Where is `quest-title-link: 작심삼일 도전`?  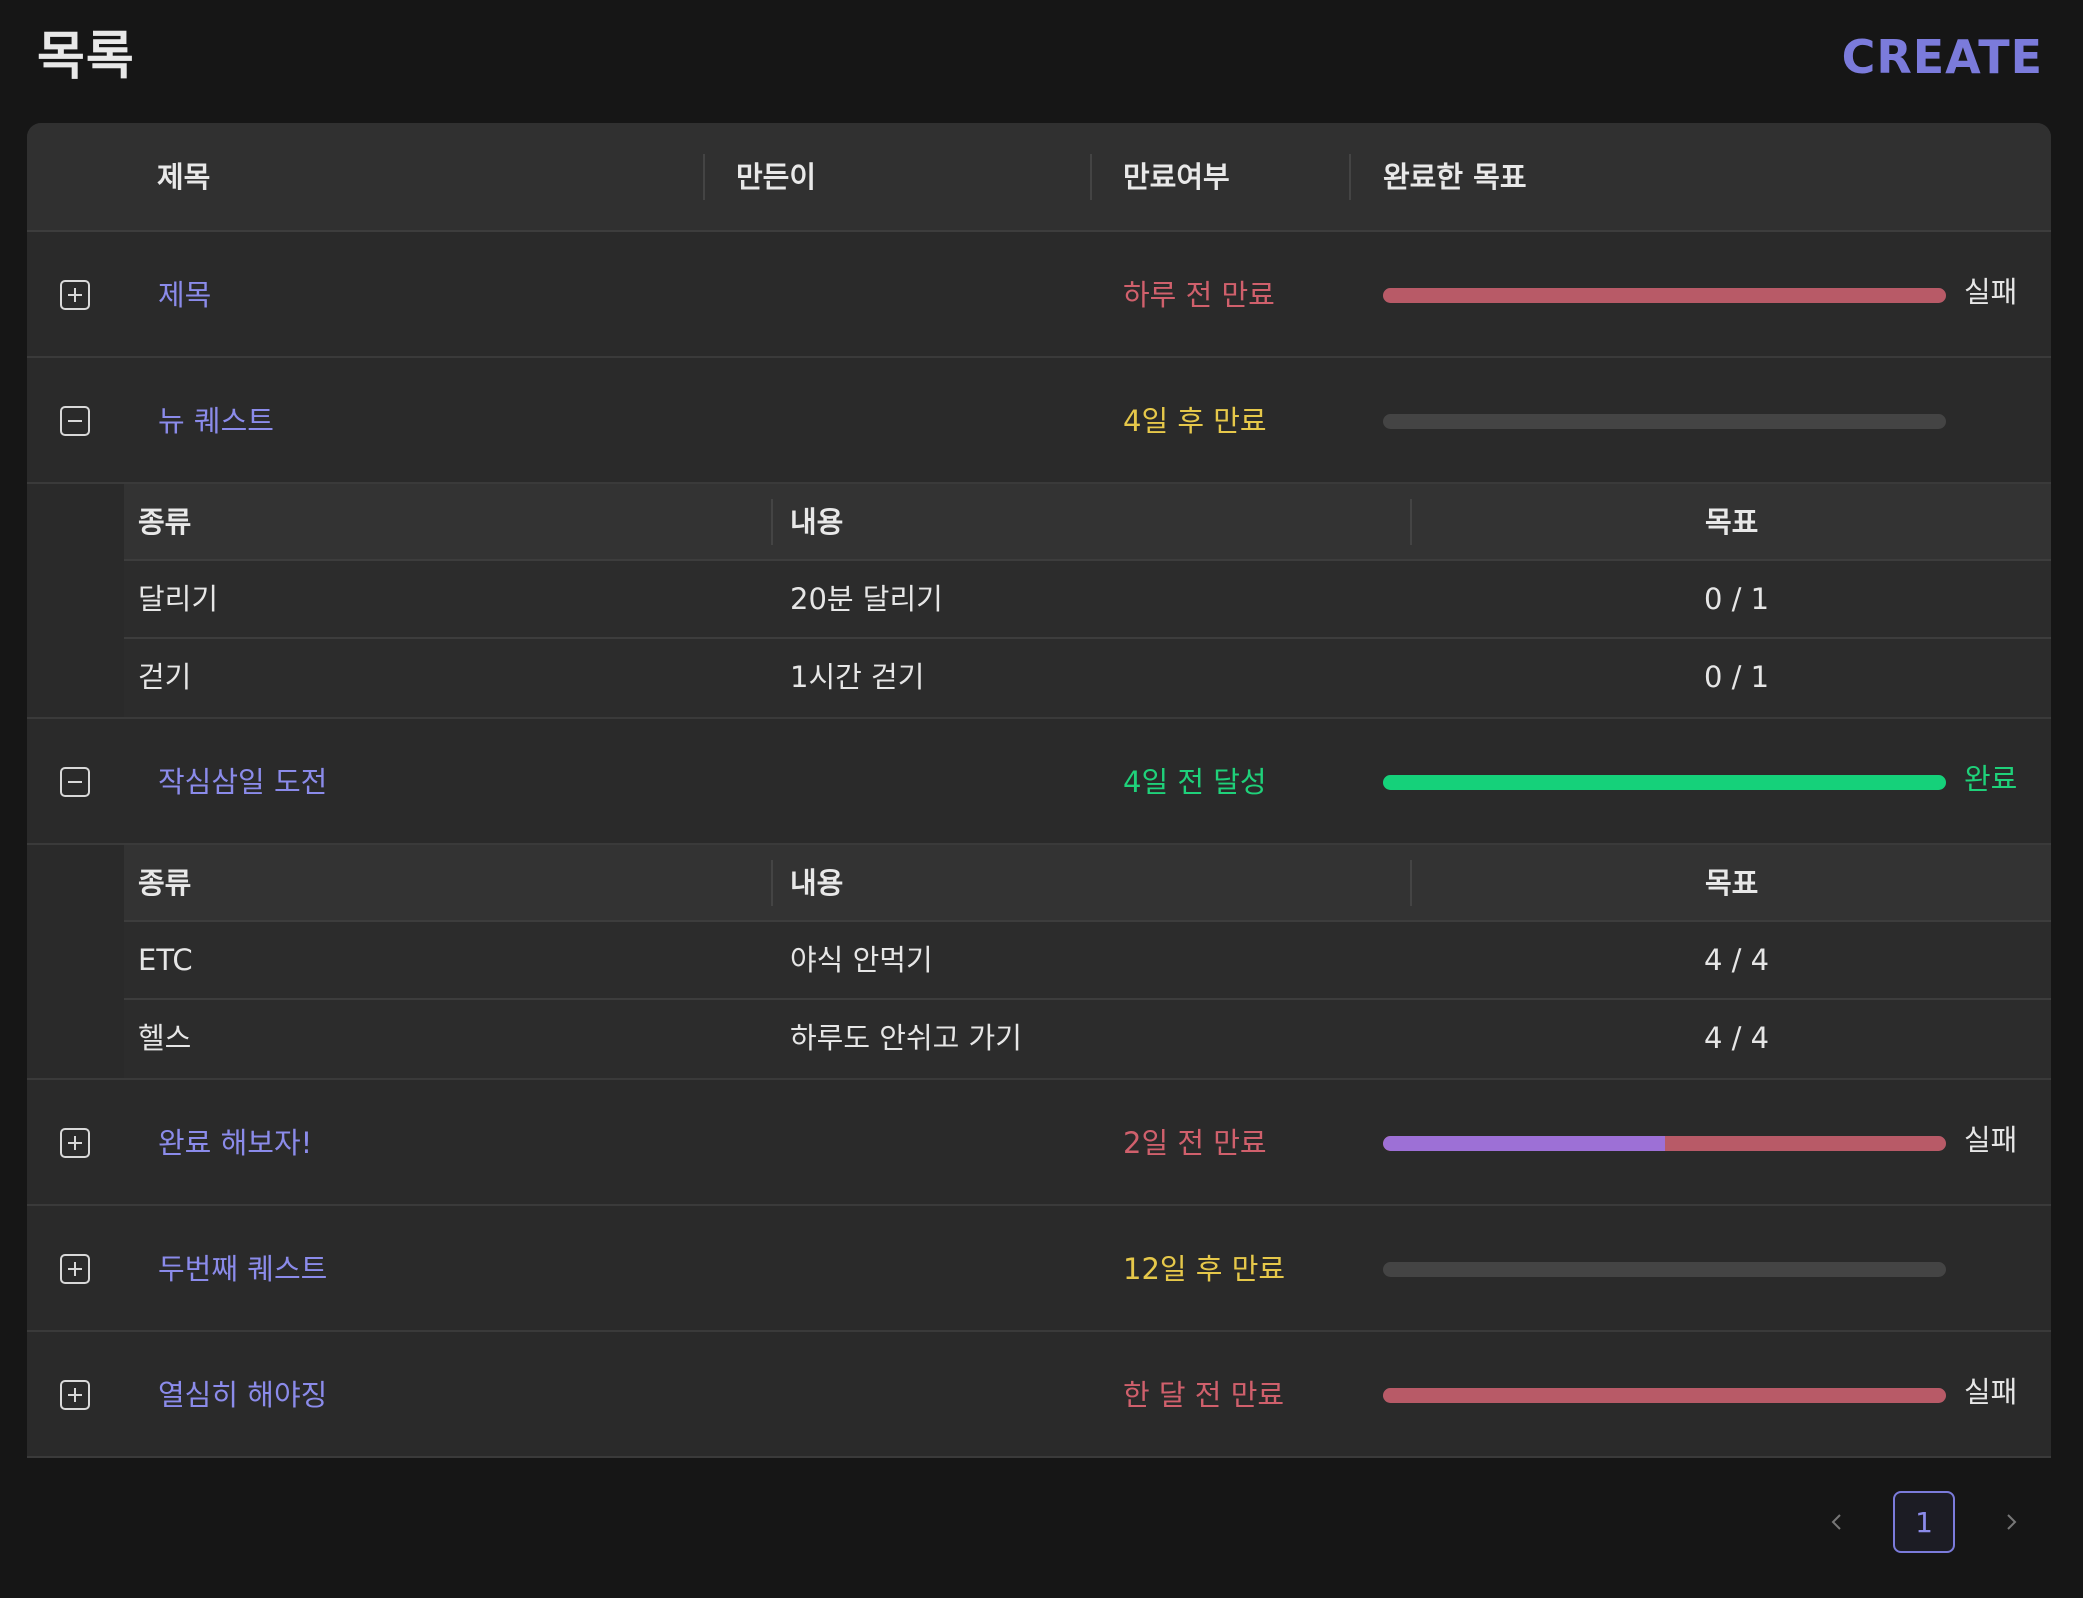 quest-title-link: 작심삼일 도전 is located at coordinates (242, 782).